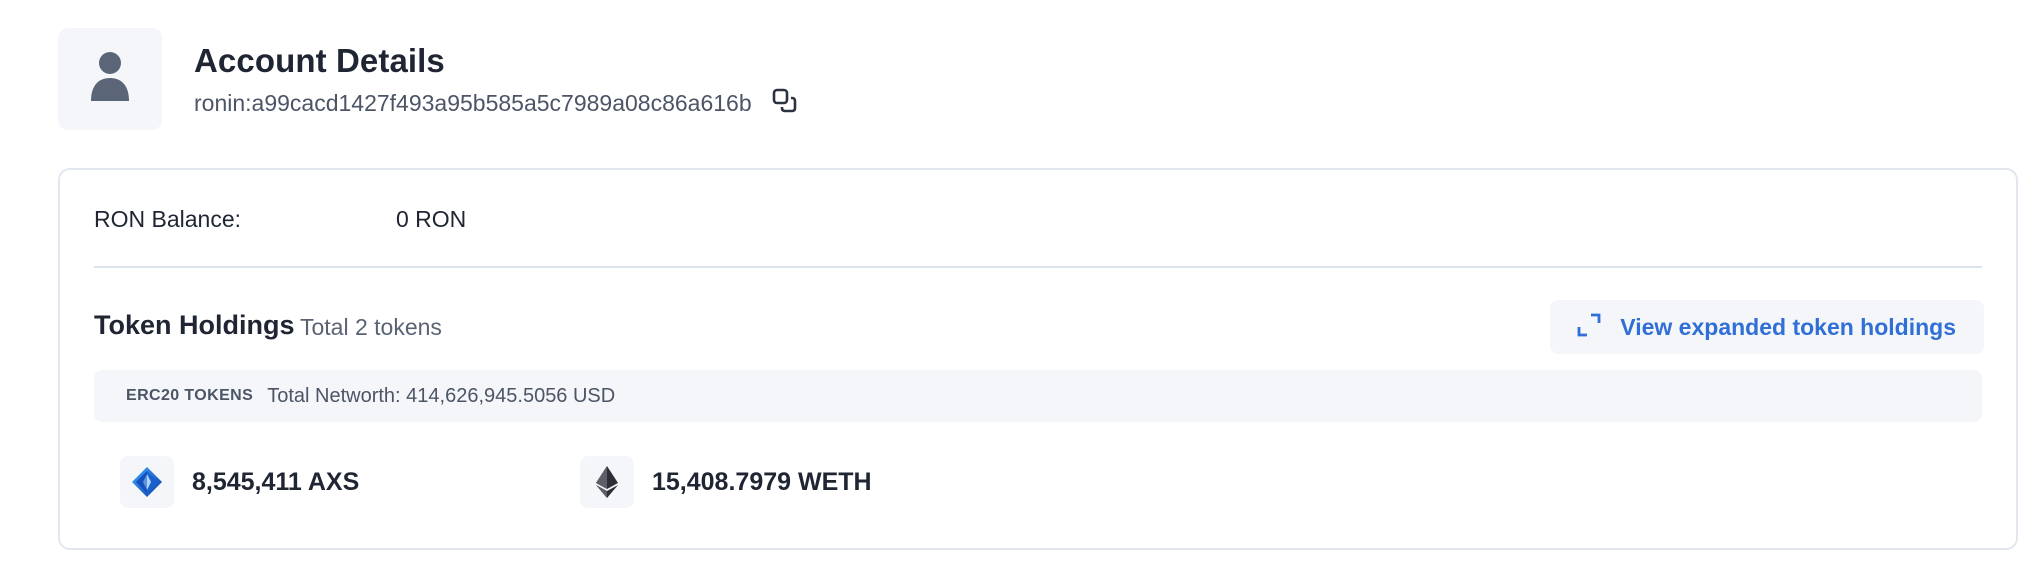 This screenshot has height=564, width=2044. Describe the element at coordinates (168, 219) in the screenshot. I see `ron-balance-label: RON Balance:` at that location.